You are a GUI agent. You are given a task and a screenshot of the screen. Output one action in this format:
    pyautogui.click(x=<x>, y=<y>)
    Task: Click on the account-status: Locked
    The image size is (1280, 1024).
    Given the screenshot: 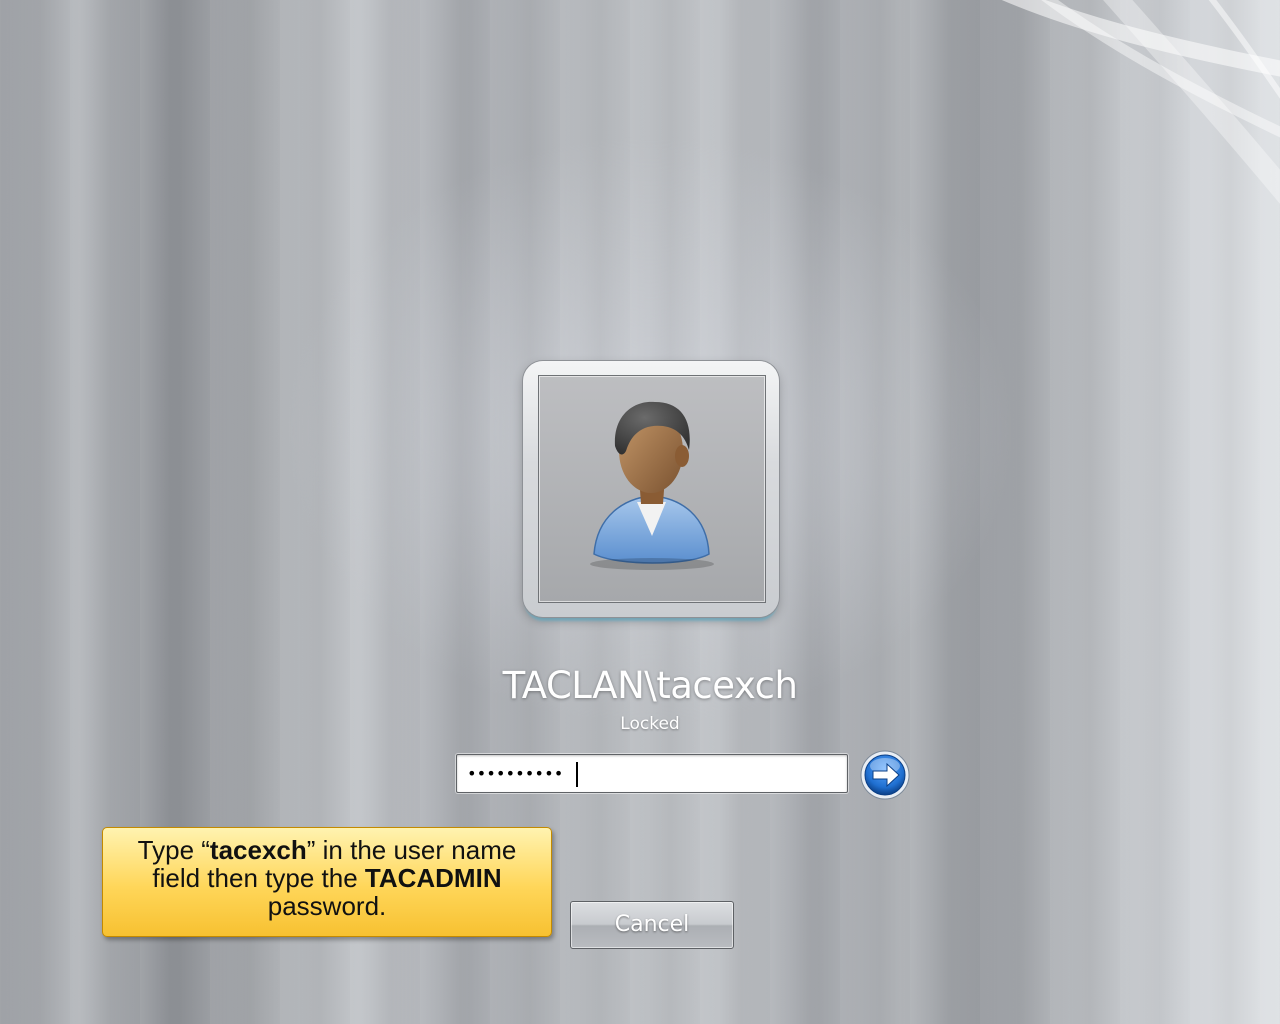 What is the action you would take?
    pyautogui.click(x=650, y=724)
    